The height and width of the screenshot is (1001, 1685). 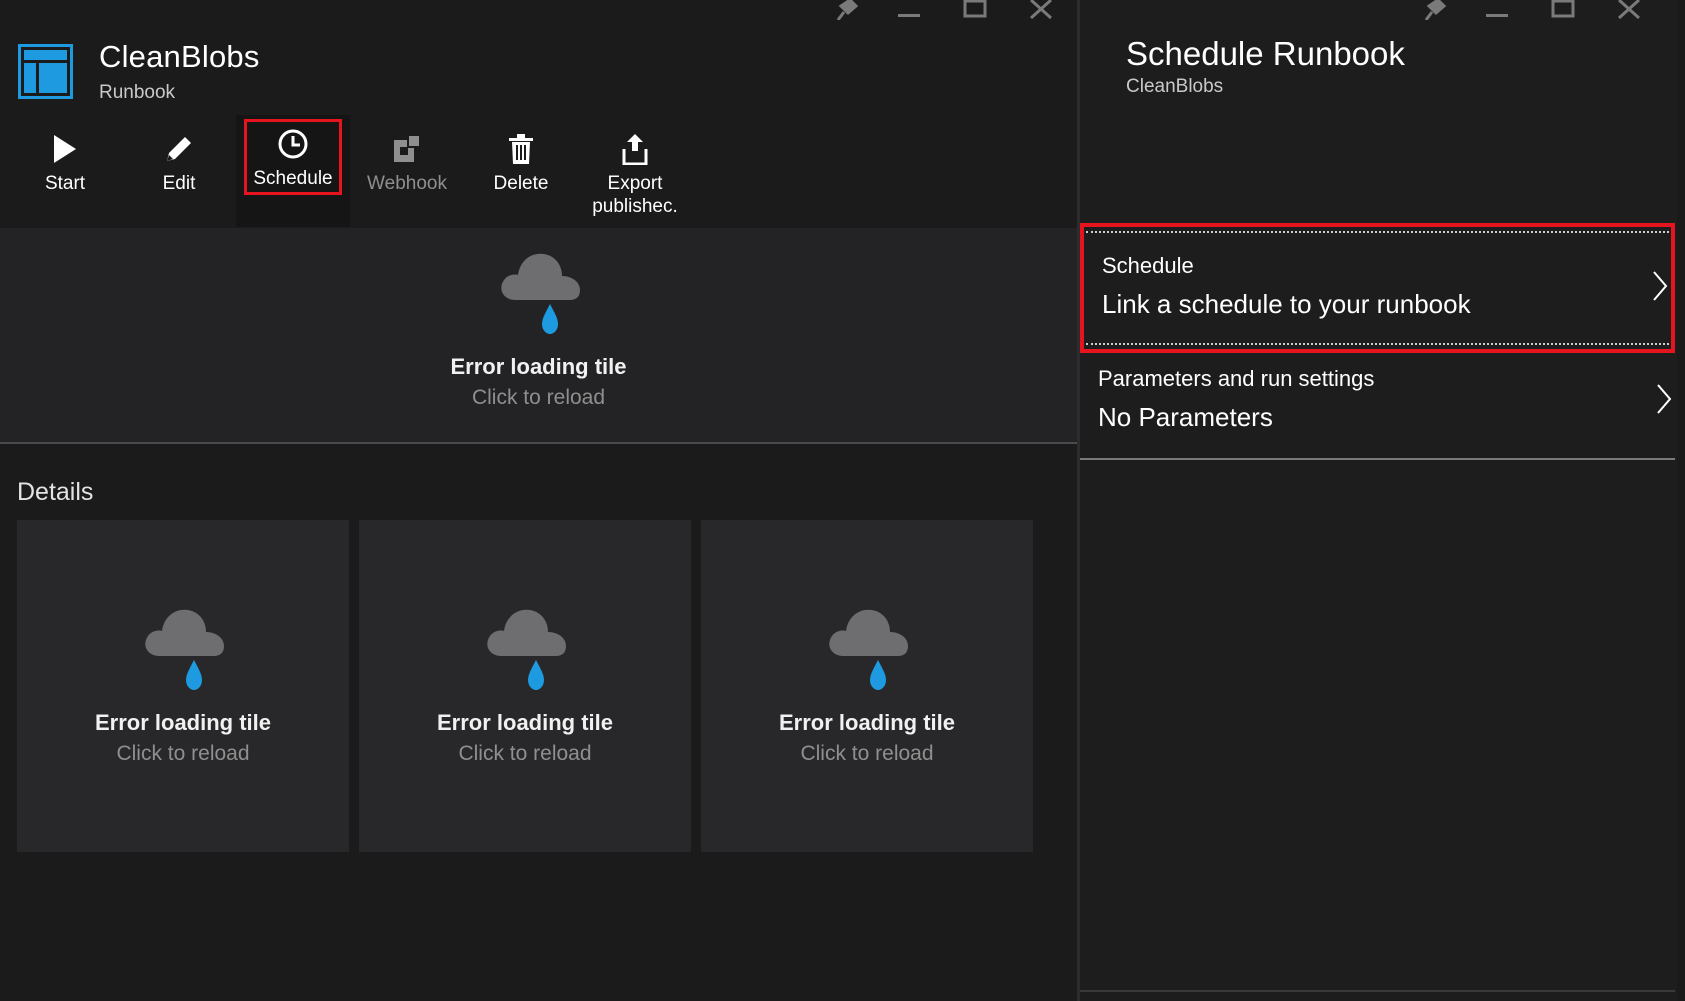 What do you see at coordinates (55, 492) in the screenshot?
I see `details-heading: Details` at bounding box center [55, 492].